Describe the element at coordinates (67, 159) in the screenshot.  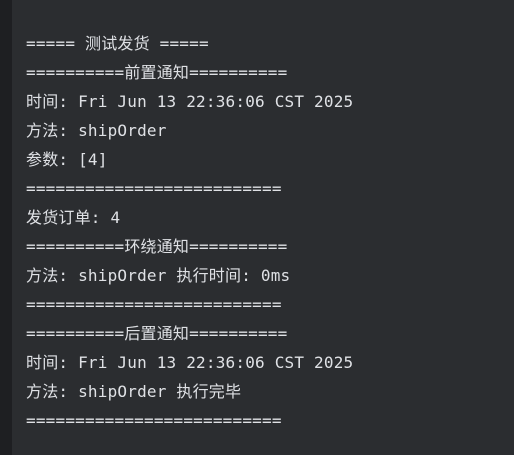
I see `console-line: 参数: [4]` at that location.